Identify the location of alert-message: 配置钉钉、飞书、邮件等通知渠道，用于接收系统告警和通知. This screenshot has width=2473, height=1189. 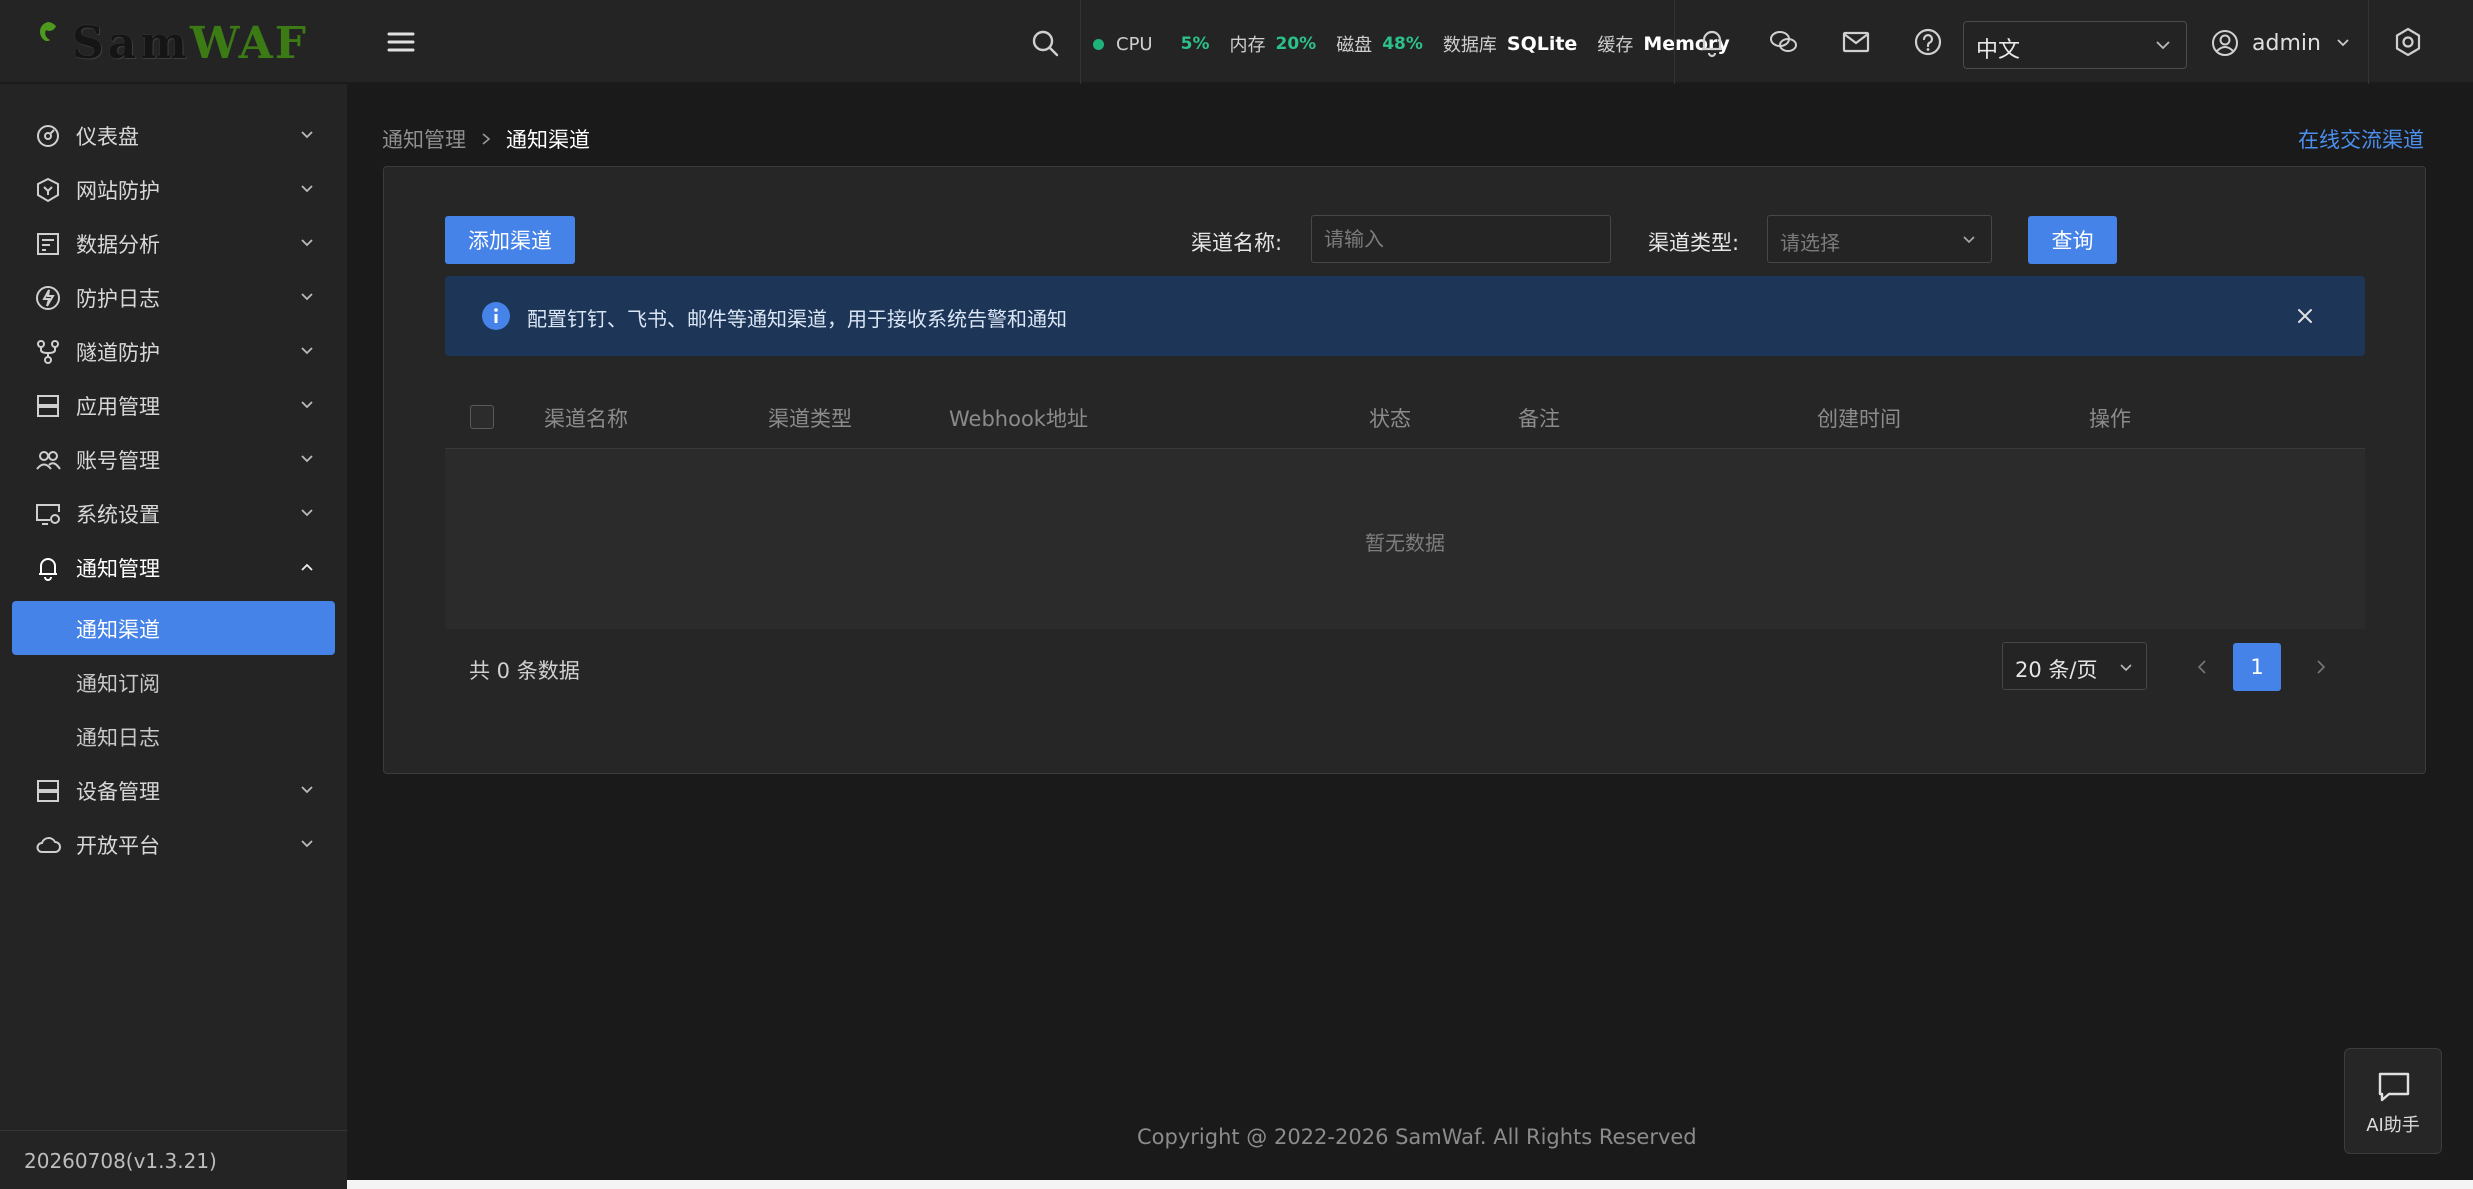
(797, 319).